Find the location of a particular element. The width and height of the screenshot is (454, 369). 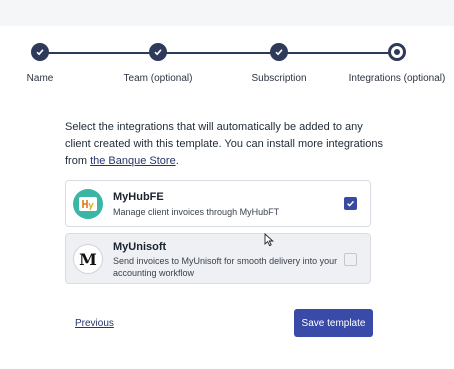

step-integrations-current-icon is located at coordinates (397, 52).